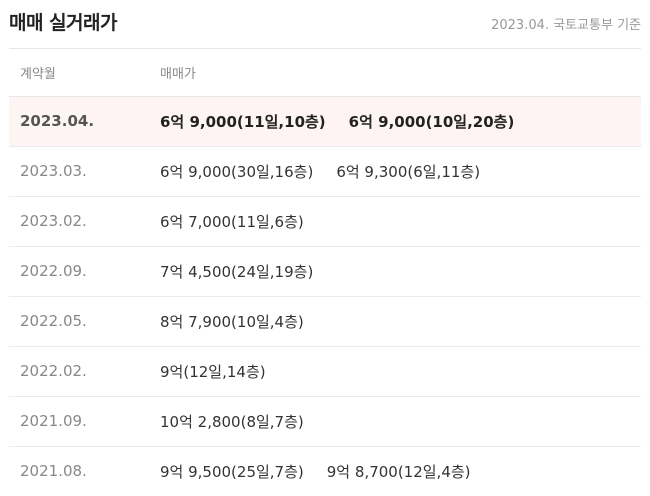 The image size is (650, 496). What do you see at coordinates (213, 372) in the screenshot?
I see `sale-price: 9억(12일,14층)` at bounding box center [213, 372].